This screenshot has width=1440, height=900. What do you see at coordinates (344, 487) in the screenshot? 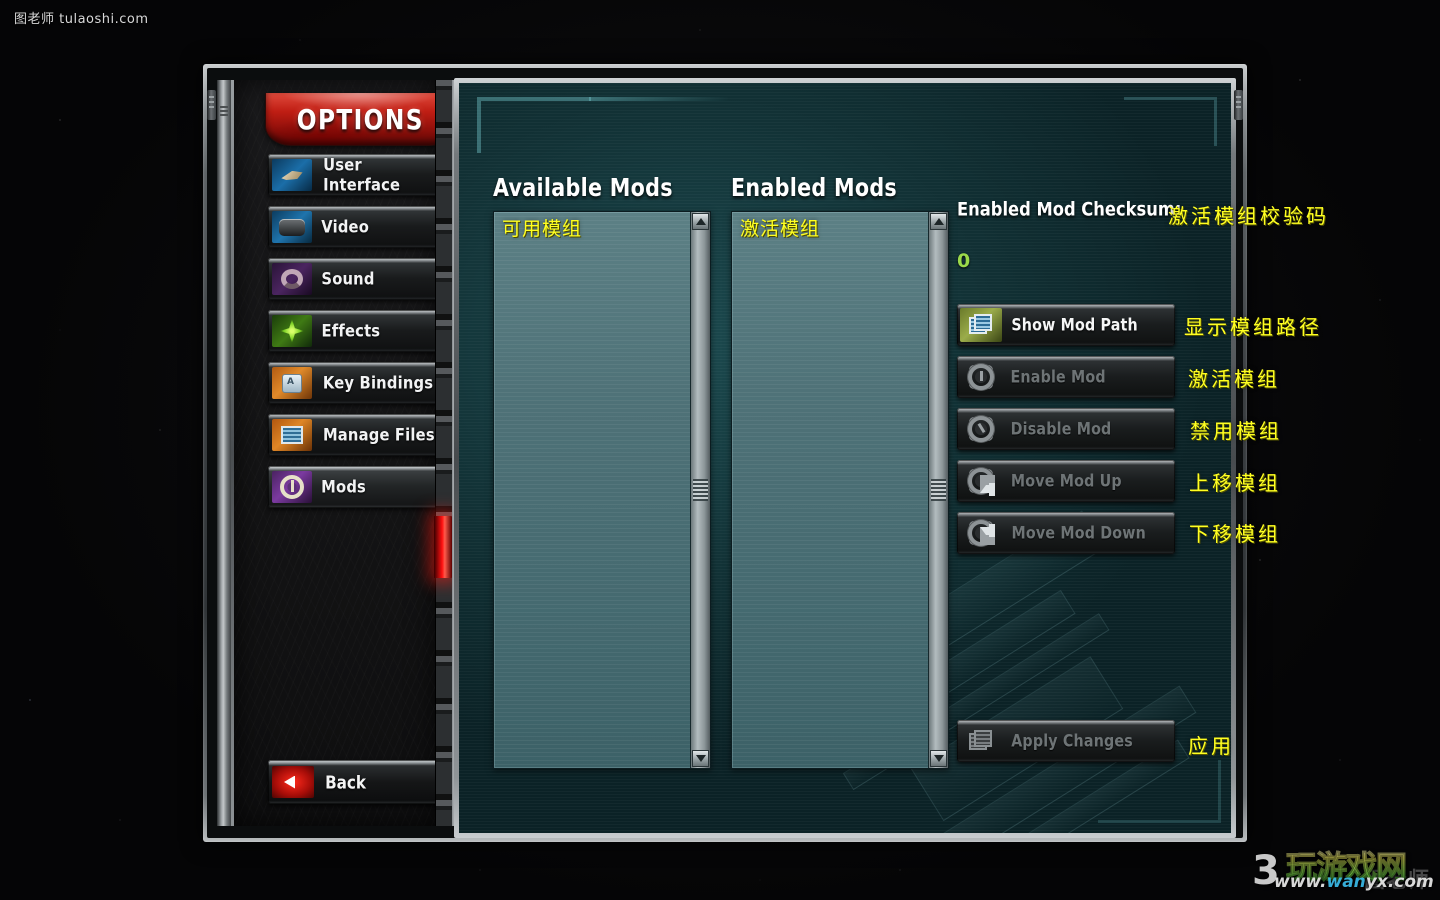
I see `sidebar-item-label: Mods` at bounding box center [344, 487].